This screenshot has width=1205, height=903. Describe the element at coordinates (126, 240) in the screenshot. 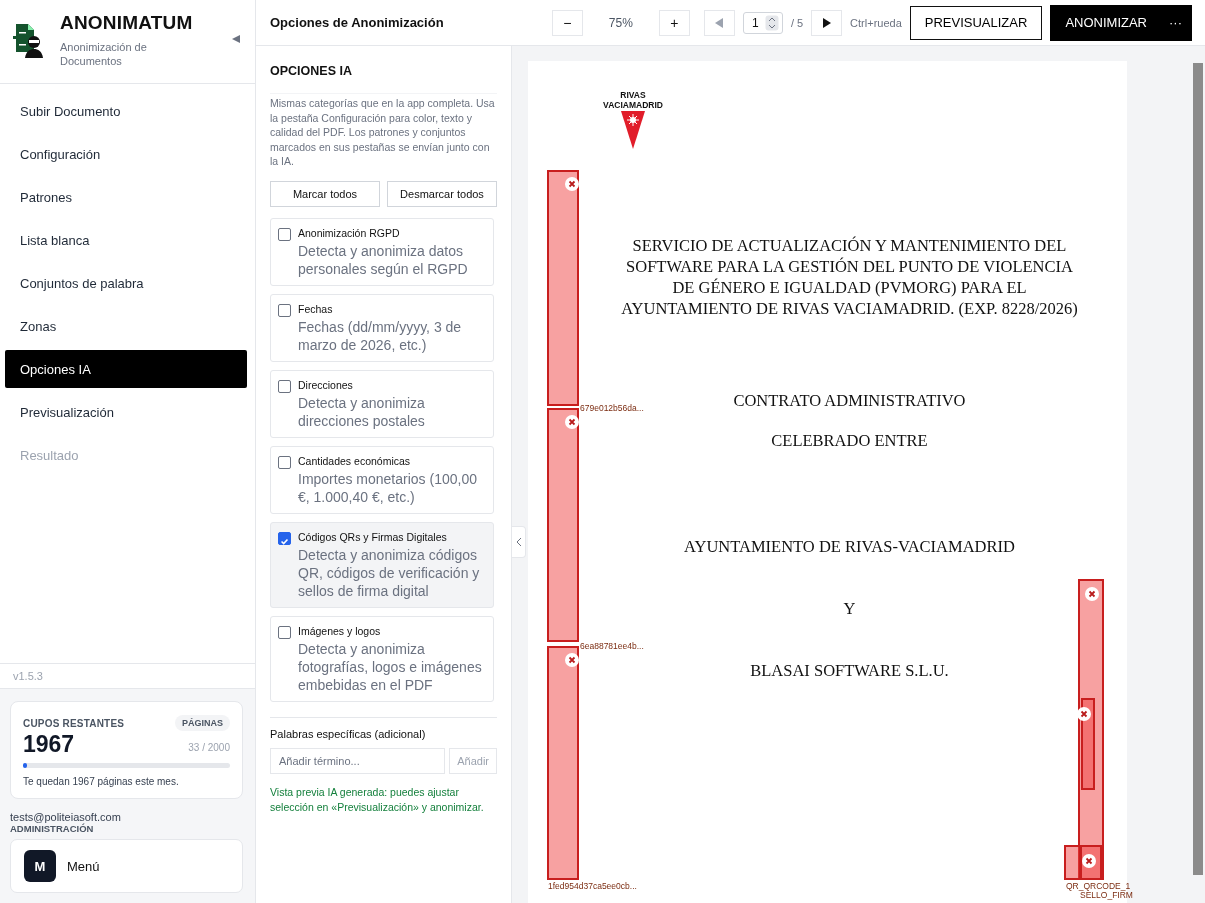

I see `nav-item: Lista blanca` at that location.